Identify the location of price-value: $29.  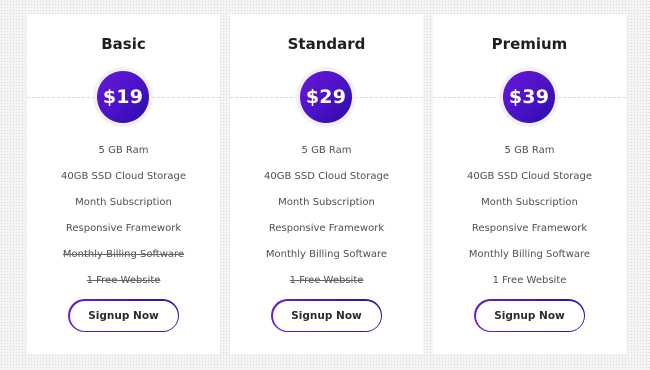
(326, 97).